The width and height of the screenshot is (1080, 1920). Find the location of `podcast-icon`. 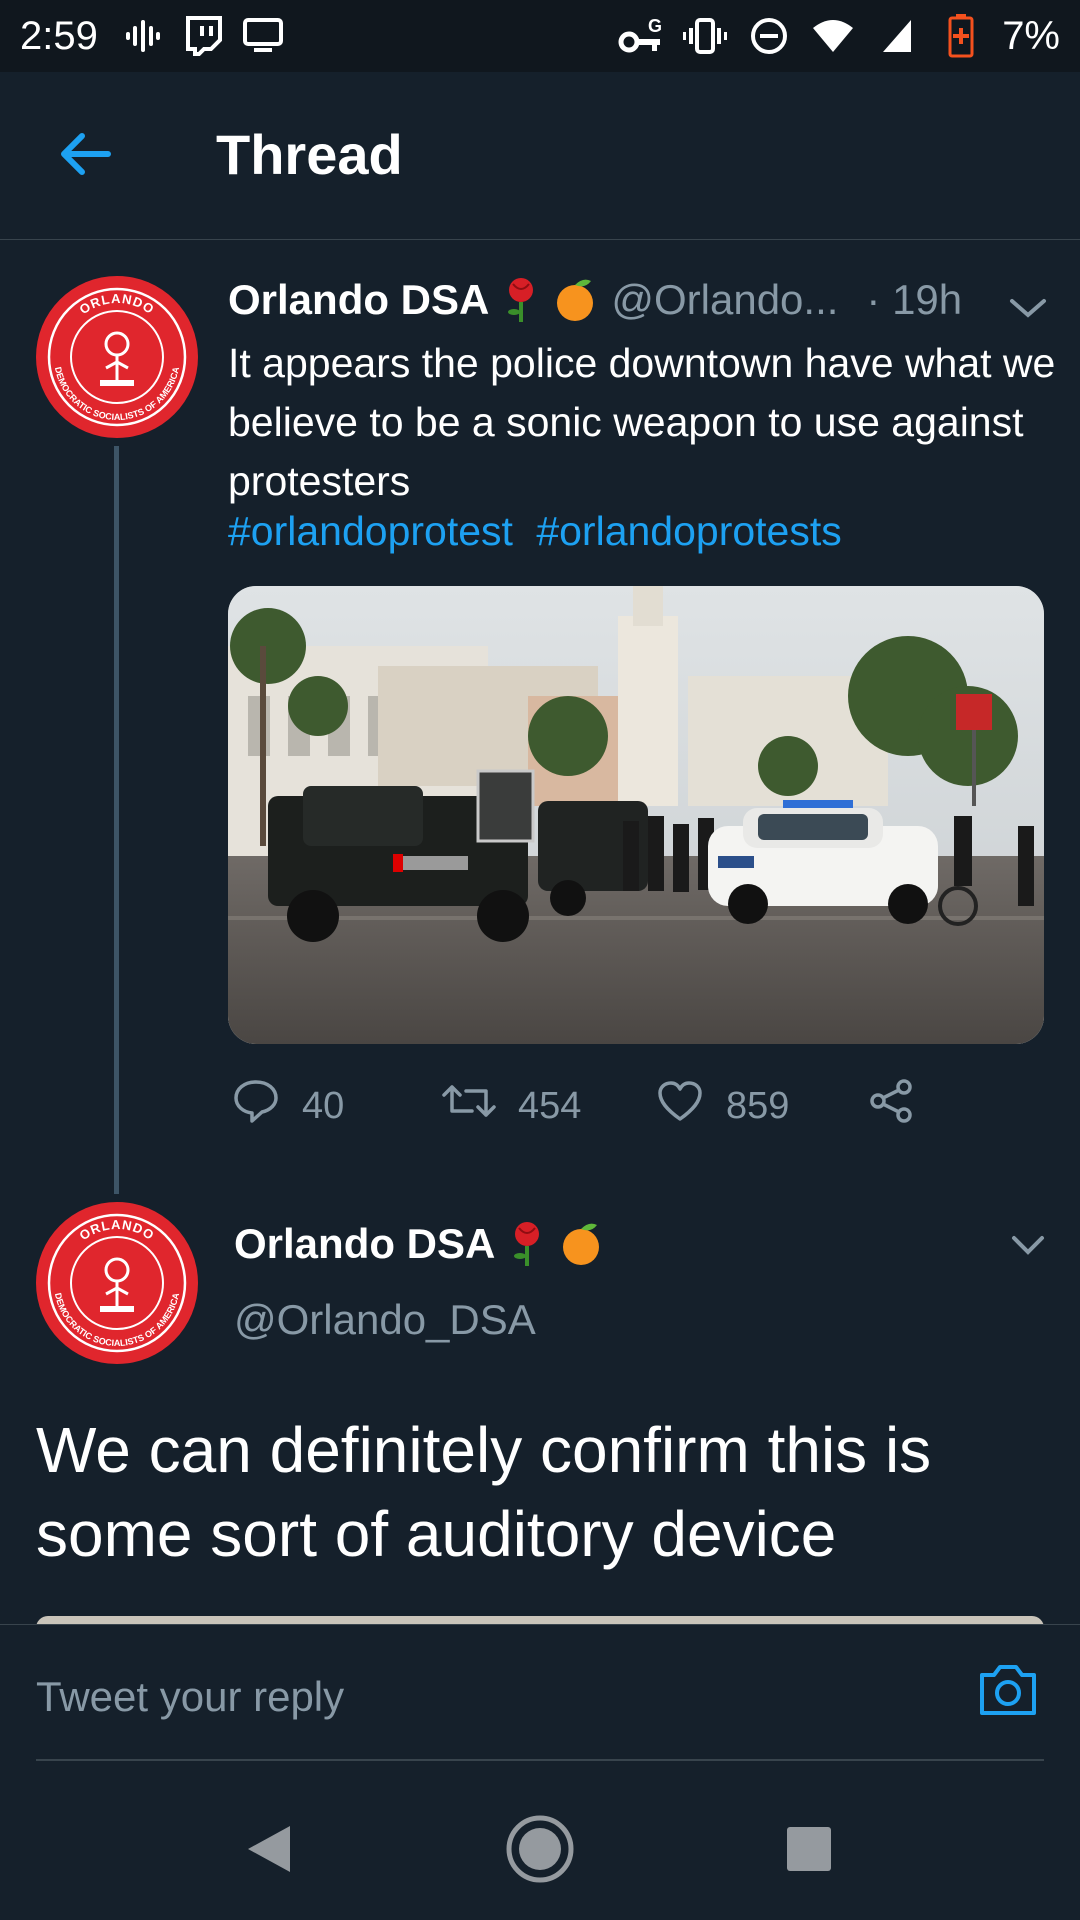

podcast-icon is located at coordinates (143, 36).